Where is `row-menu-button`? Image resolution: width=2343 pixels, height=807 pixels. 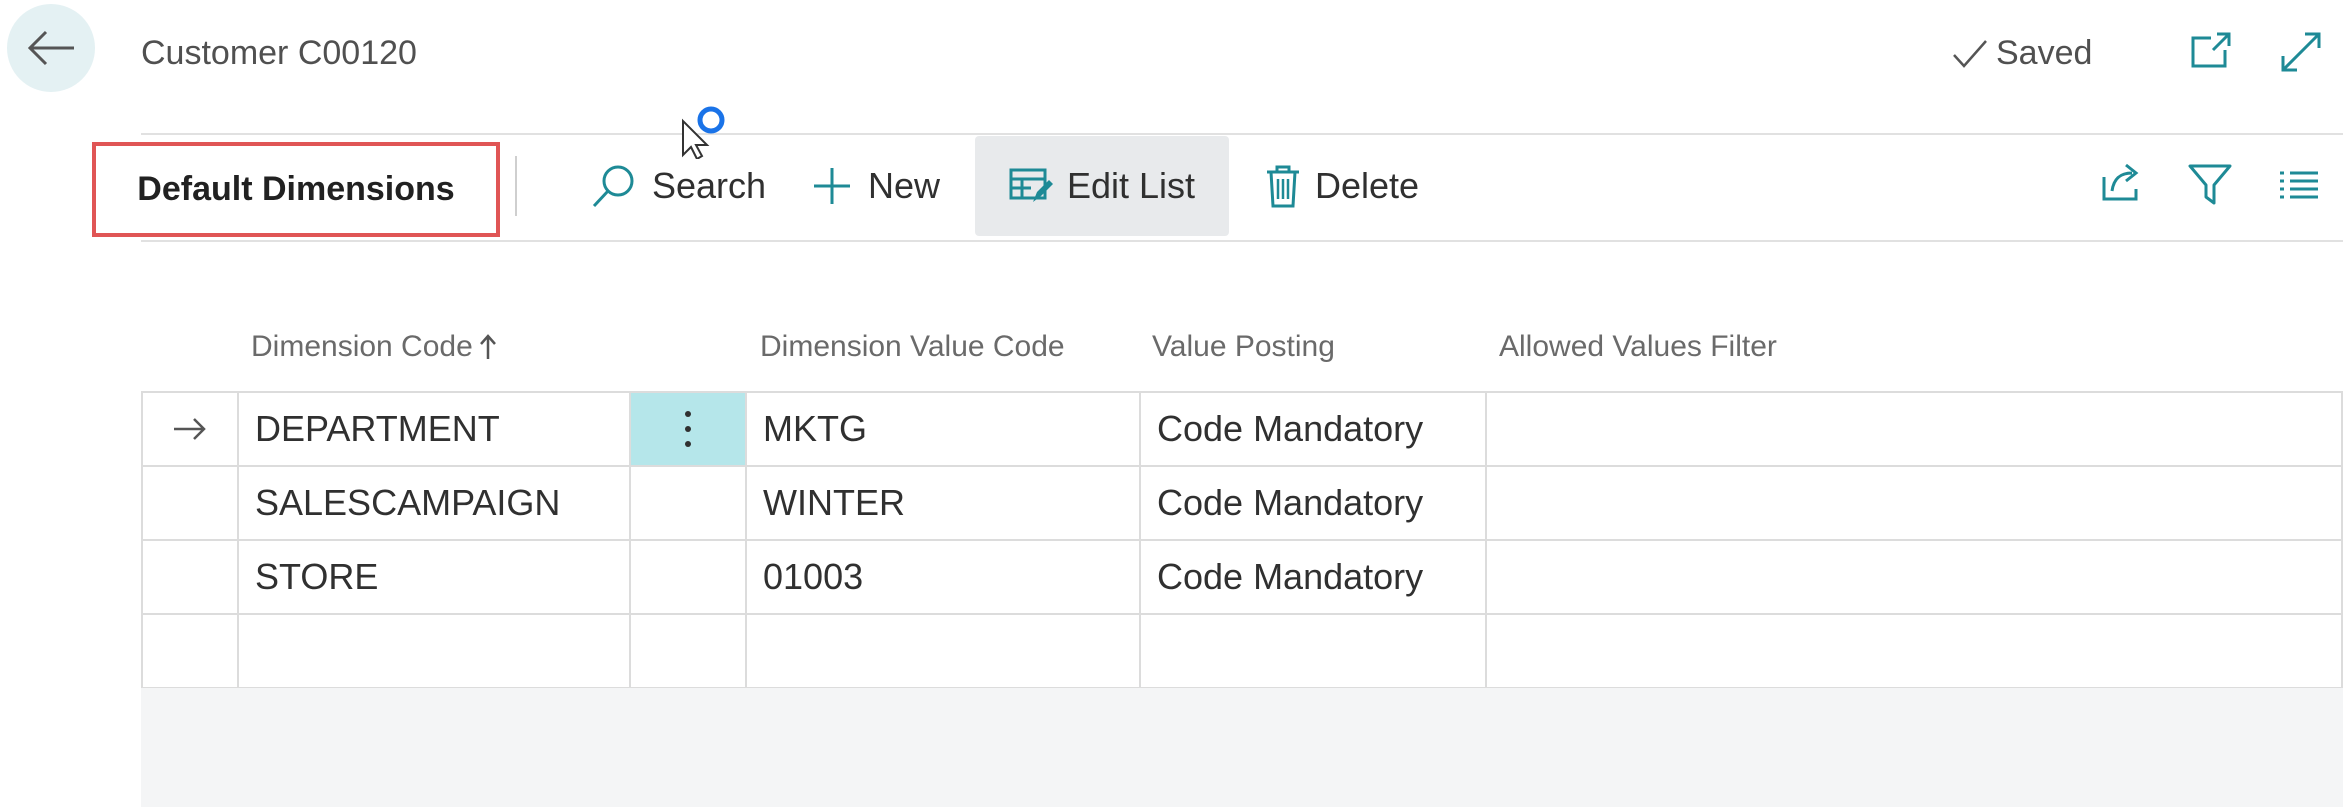
row-menu-button is located at coordinates (687, 429).